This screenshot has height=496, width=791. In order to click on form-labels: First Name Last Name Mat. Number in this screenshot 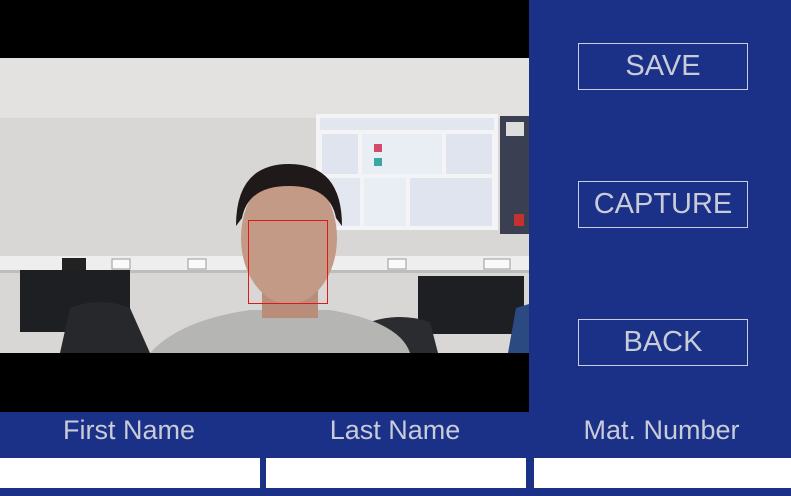, I will do `click(395, 433)`.